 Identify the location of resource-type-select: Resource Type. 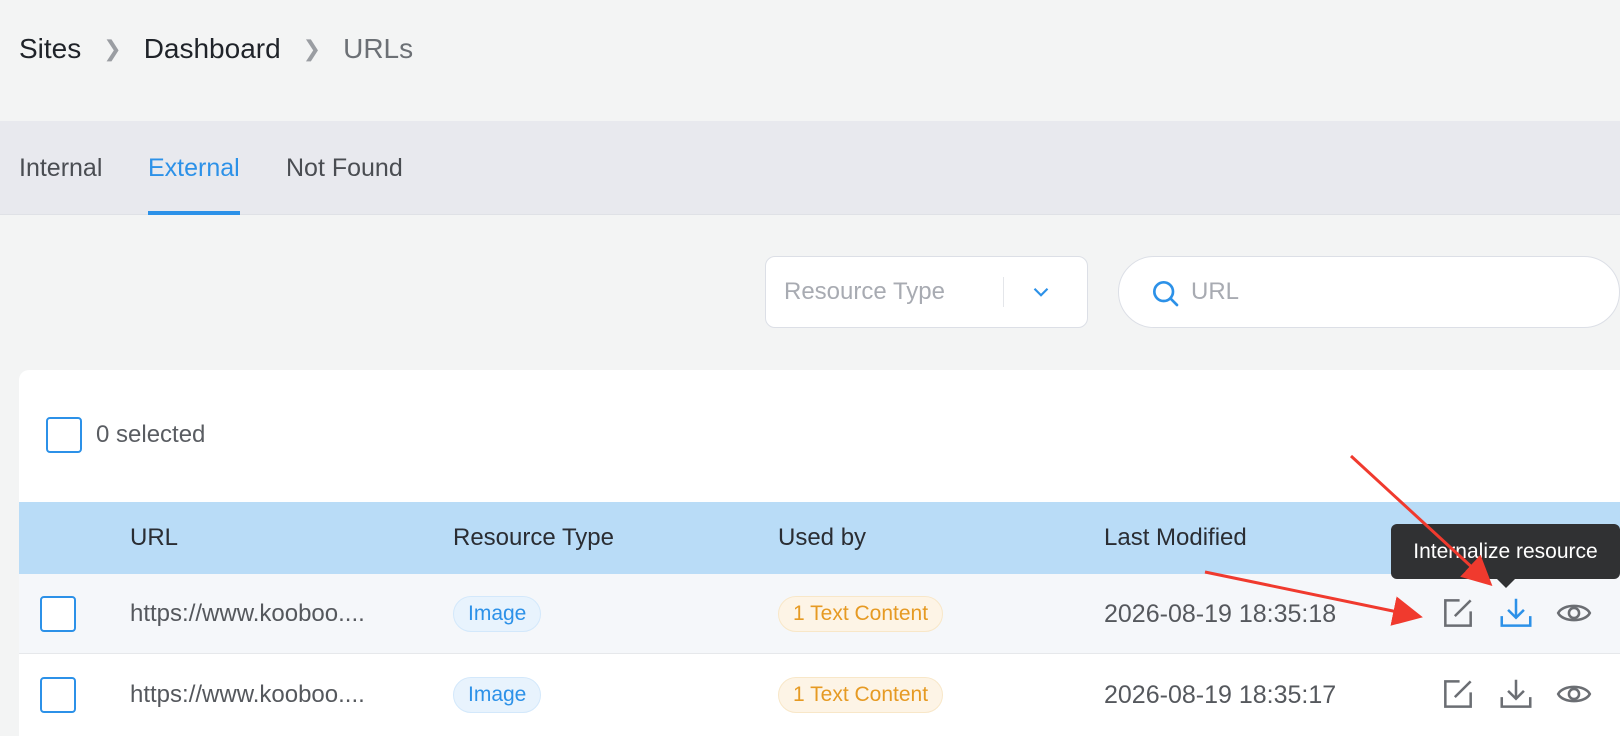
(926, 292).